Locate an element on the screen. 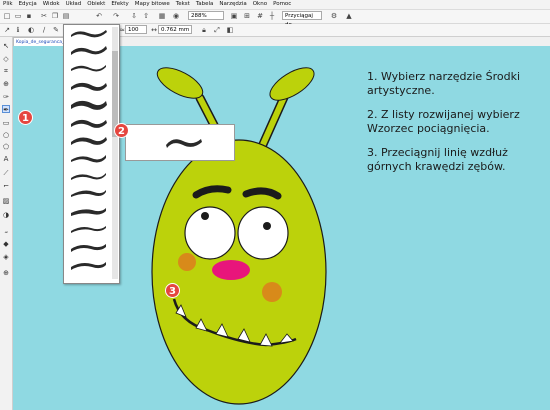 Image resolution: width=550 pixels, height=410 pixels. polygon-tool-icon: ⬠ is located at coordinates (6, 147).